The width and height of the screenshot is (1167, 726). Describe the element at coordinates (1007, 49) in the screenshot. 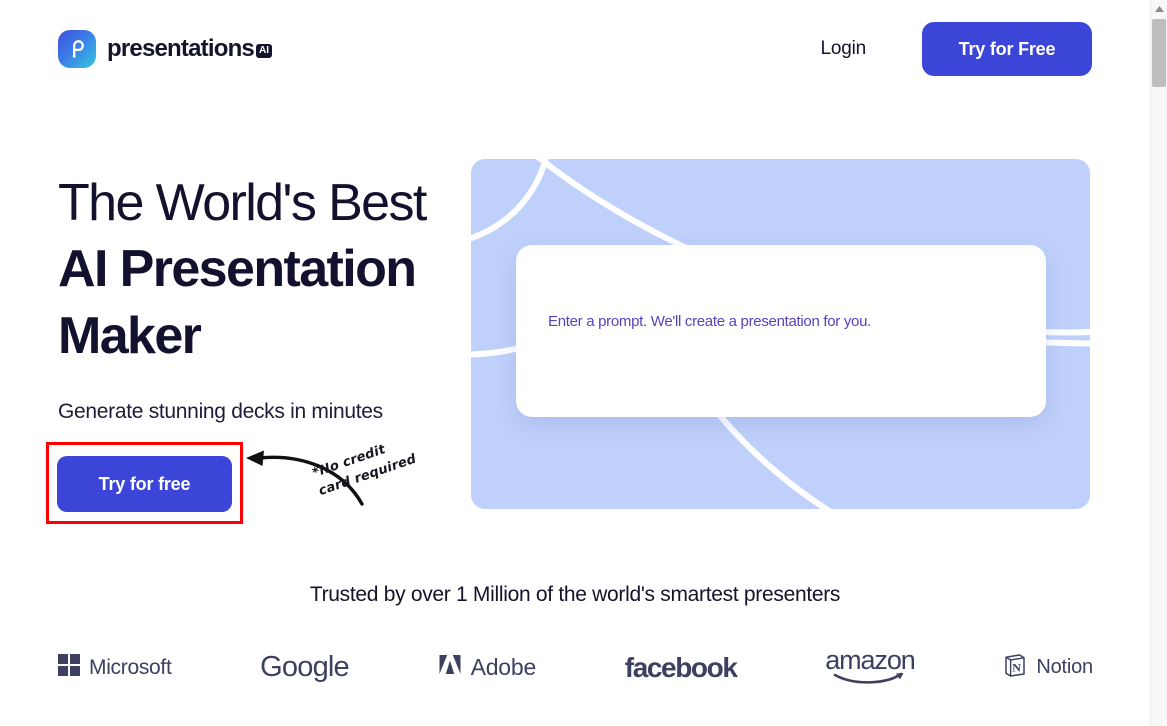

I see `try-for-free-header-button: Try for Free` at that location.